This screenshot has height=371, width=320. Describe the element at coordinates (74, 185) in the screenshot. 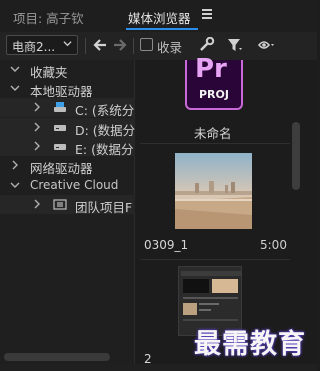

I see `tree-item-label: Creative Cloud` at that location.